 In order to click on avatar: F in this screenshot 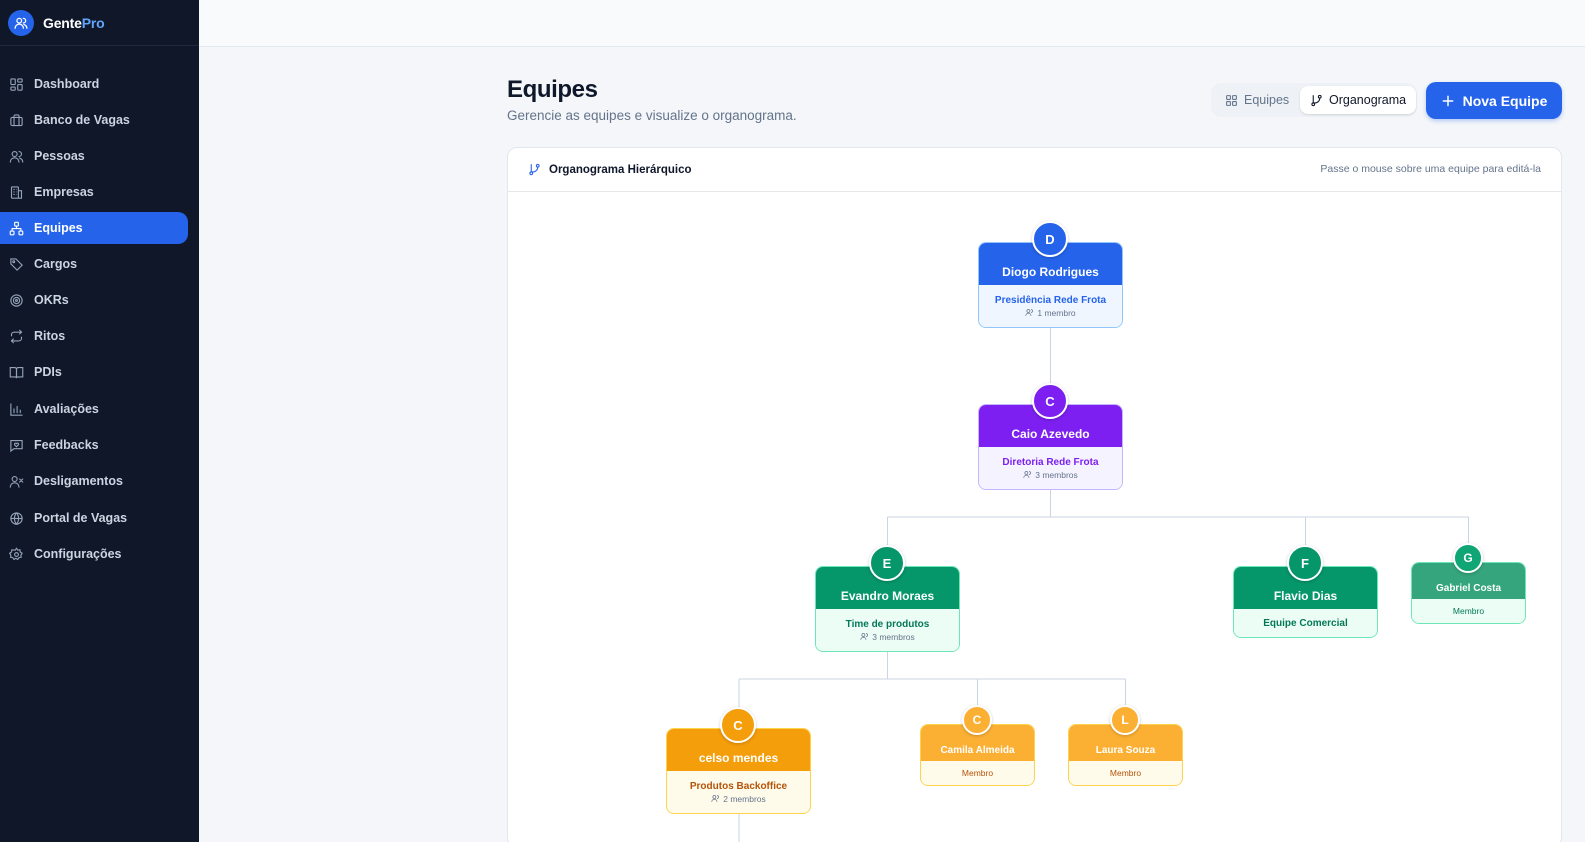, I will do `click(1305, 563)`.